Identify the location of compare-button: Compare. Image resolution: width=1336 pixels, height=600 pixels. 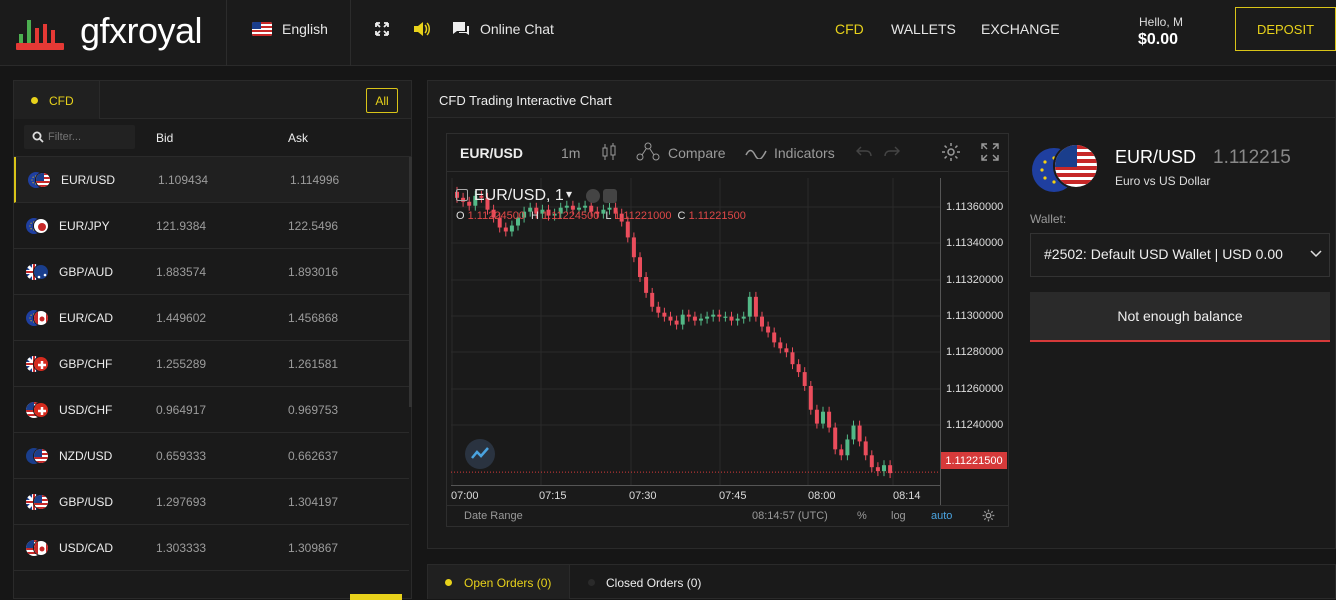
(697, 153).